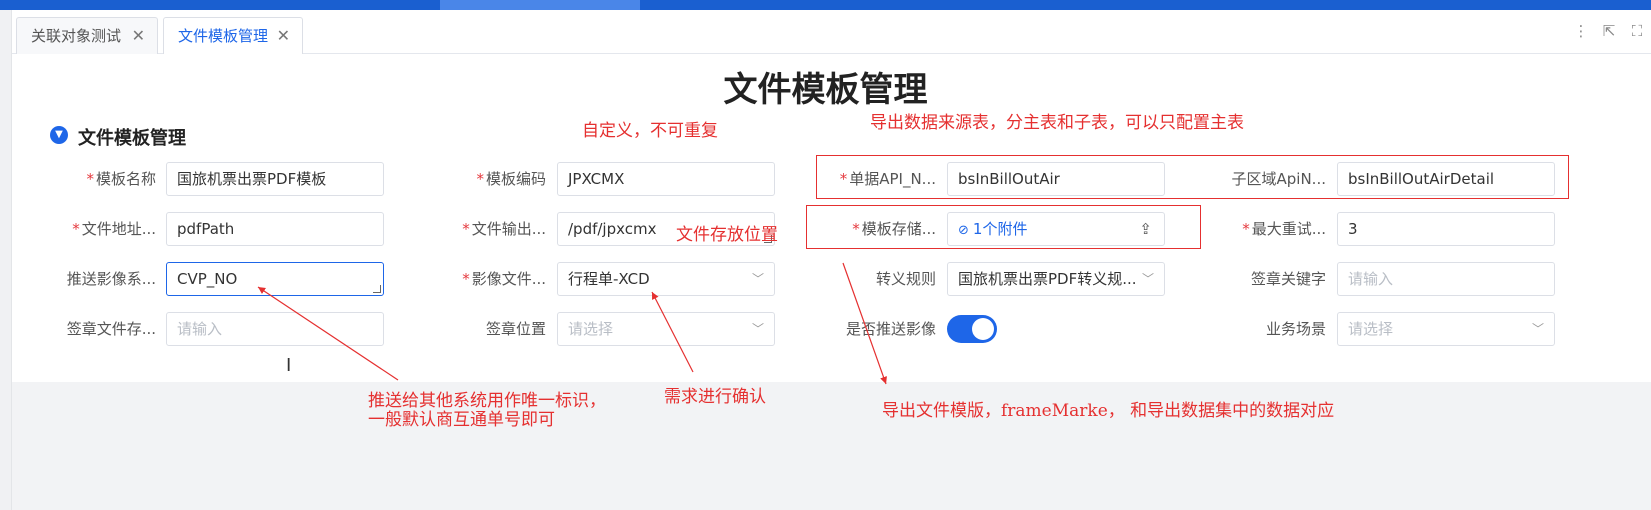  I want to click on tab-label: 关联对象测试, so click(76, 36).